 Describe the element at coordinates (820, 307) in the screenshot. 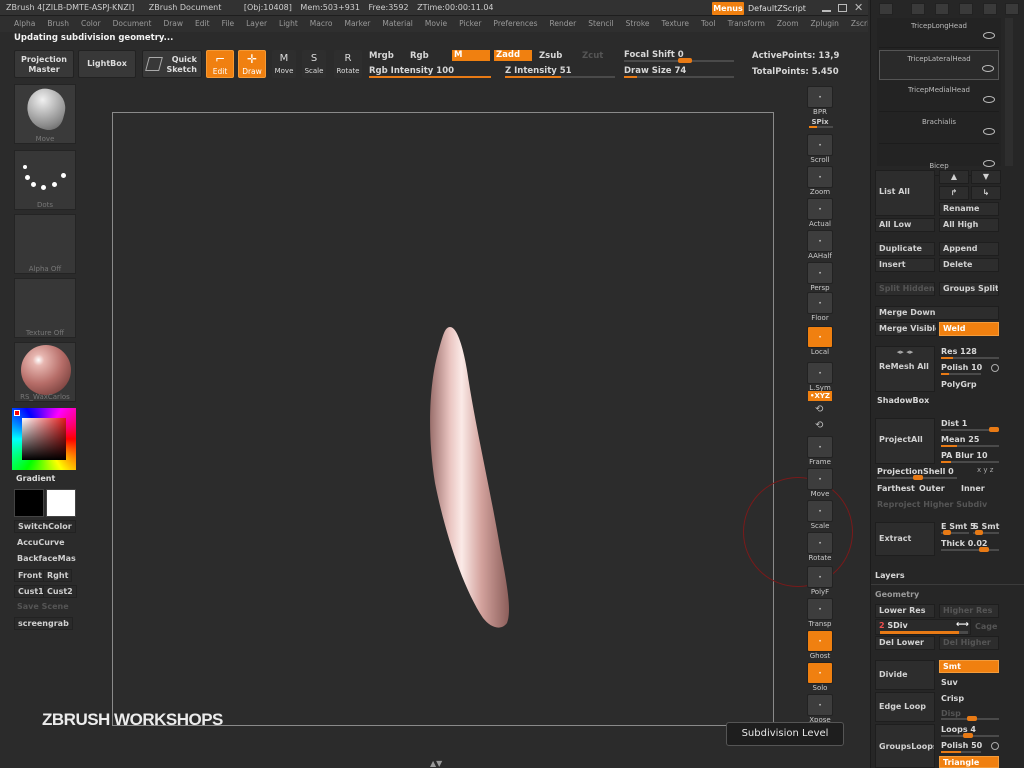

I see `view-tool-floor: · Floor` at that location.